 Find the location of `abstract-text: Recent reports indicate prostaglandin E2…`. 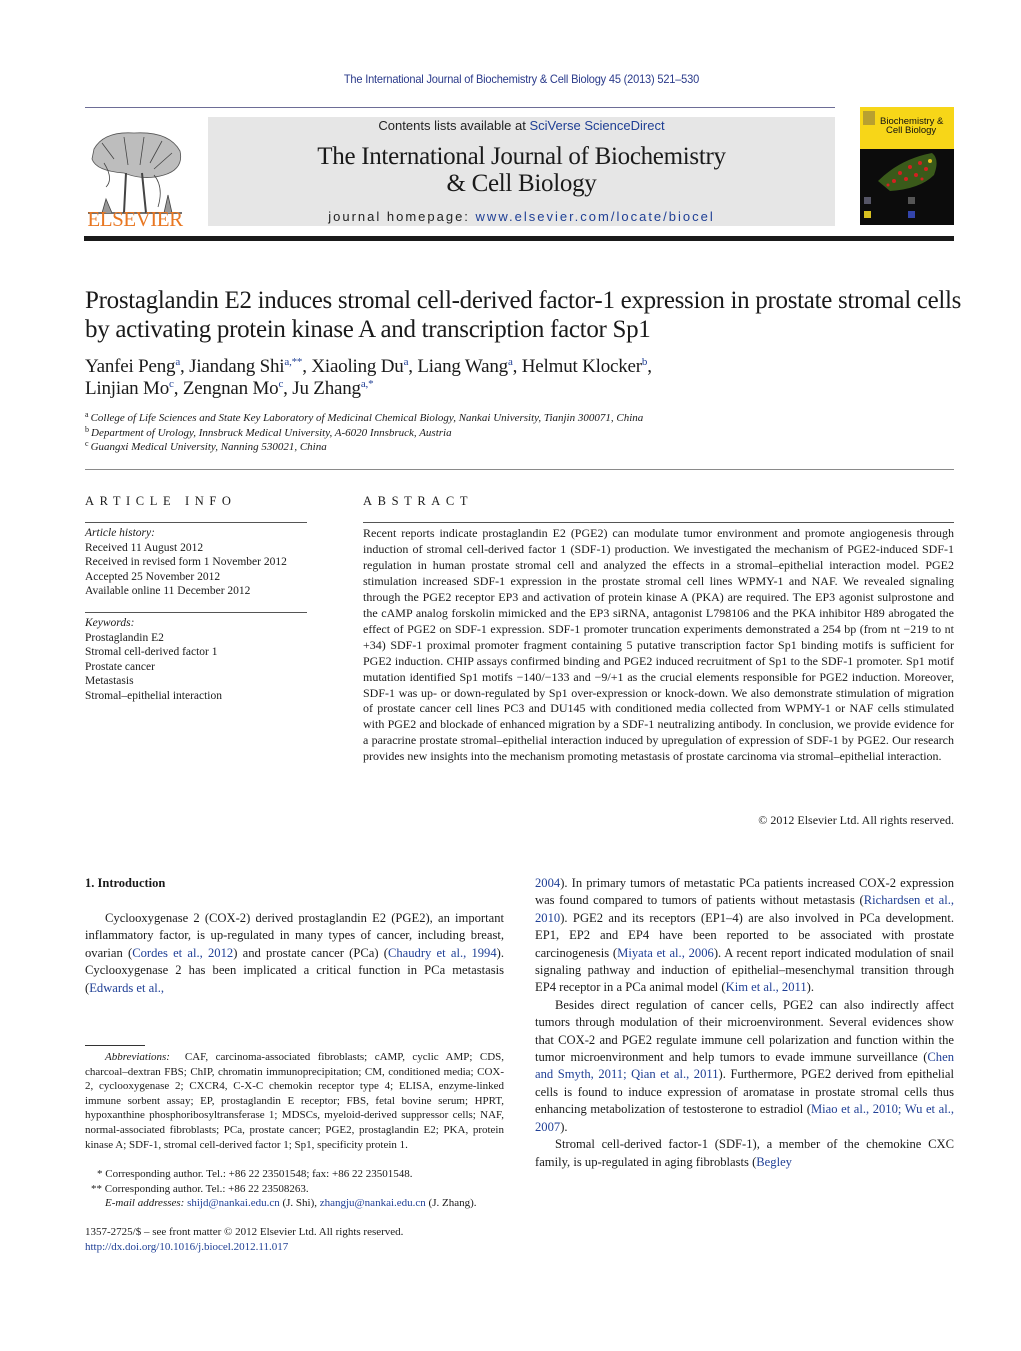

abstract-text: Recent reports indicate prostaglandin E2… is located at coordinates (658, 645).